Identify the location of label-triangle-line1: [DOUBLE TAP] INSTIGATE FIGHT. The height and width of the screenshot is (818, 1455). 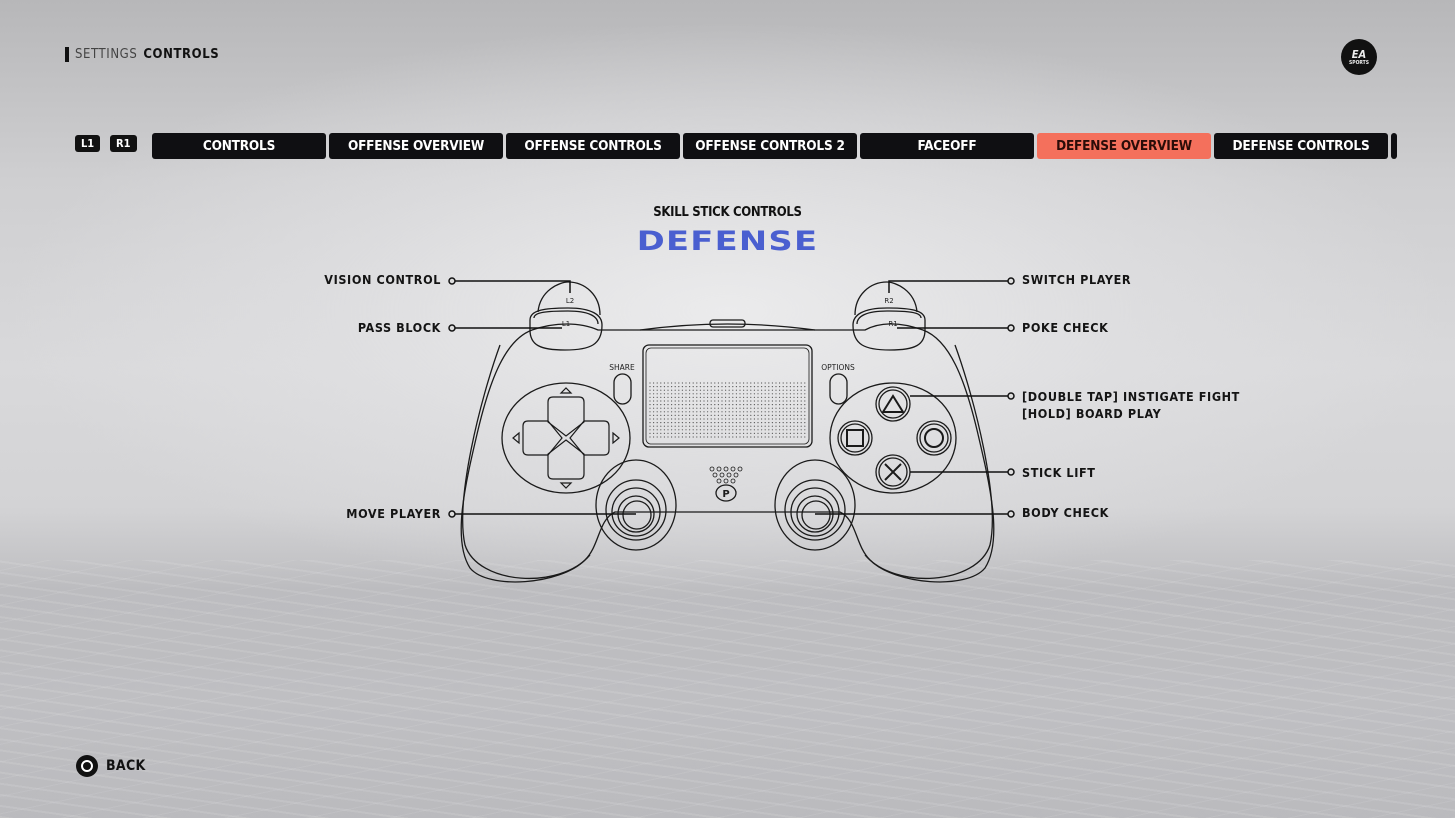
(1131, 396).